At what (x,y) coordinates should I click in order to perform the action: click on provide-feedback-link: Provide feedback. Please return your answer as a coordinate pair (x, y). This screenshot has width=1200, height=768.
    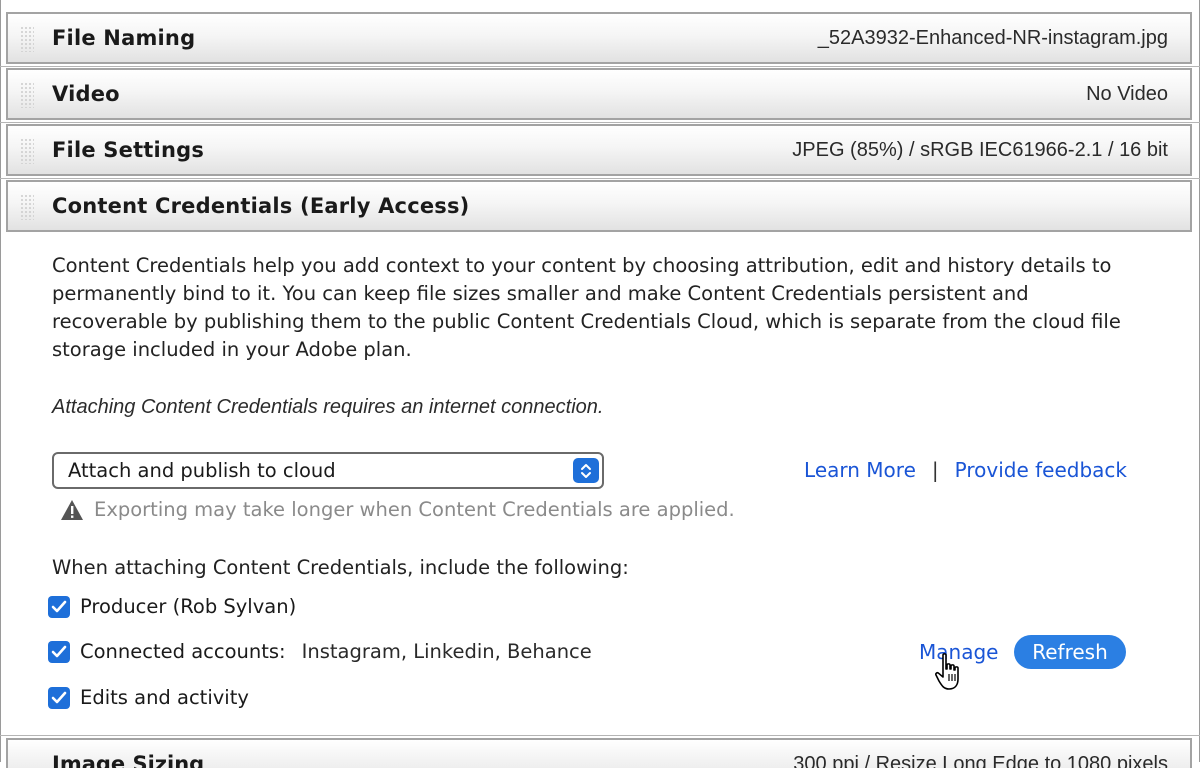
    Looking at the image, I should click on (1041, 470).